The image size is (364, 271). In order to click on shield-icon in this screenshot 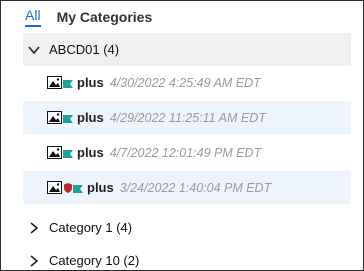, I will do `click(68, 187)`.